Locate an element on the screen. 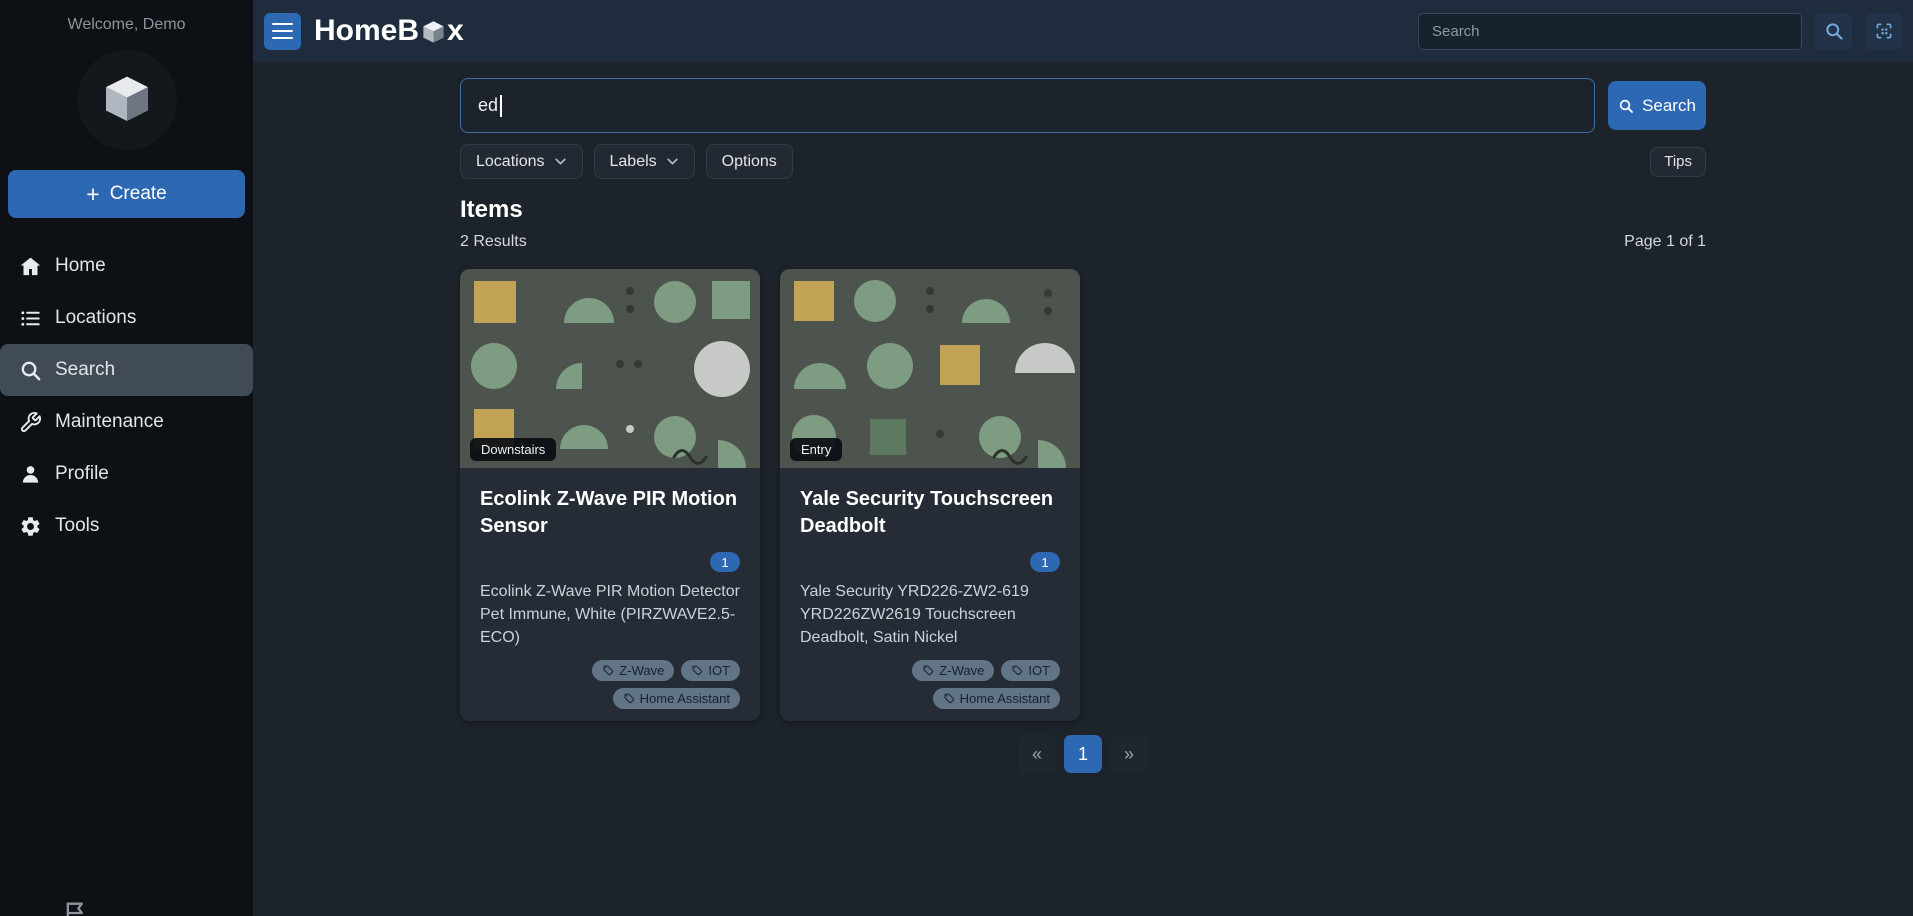 This screenshot has width=1913, height=916. sidebar-footer-icon is located at coordinates (76, 907).